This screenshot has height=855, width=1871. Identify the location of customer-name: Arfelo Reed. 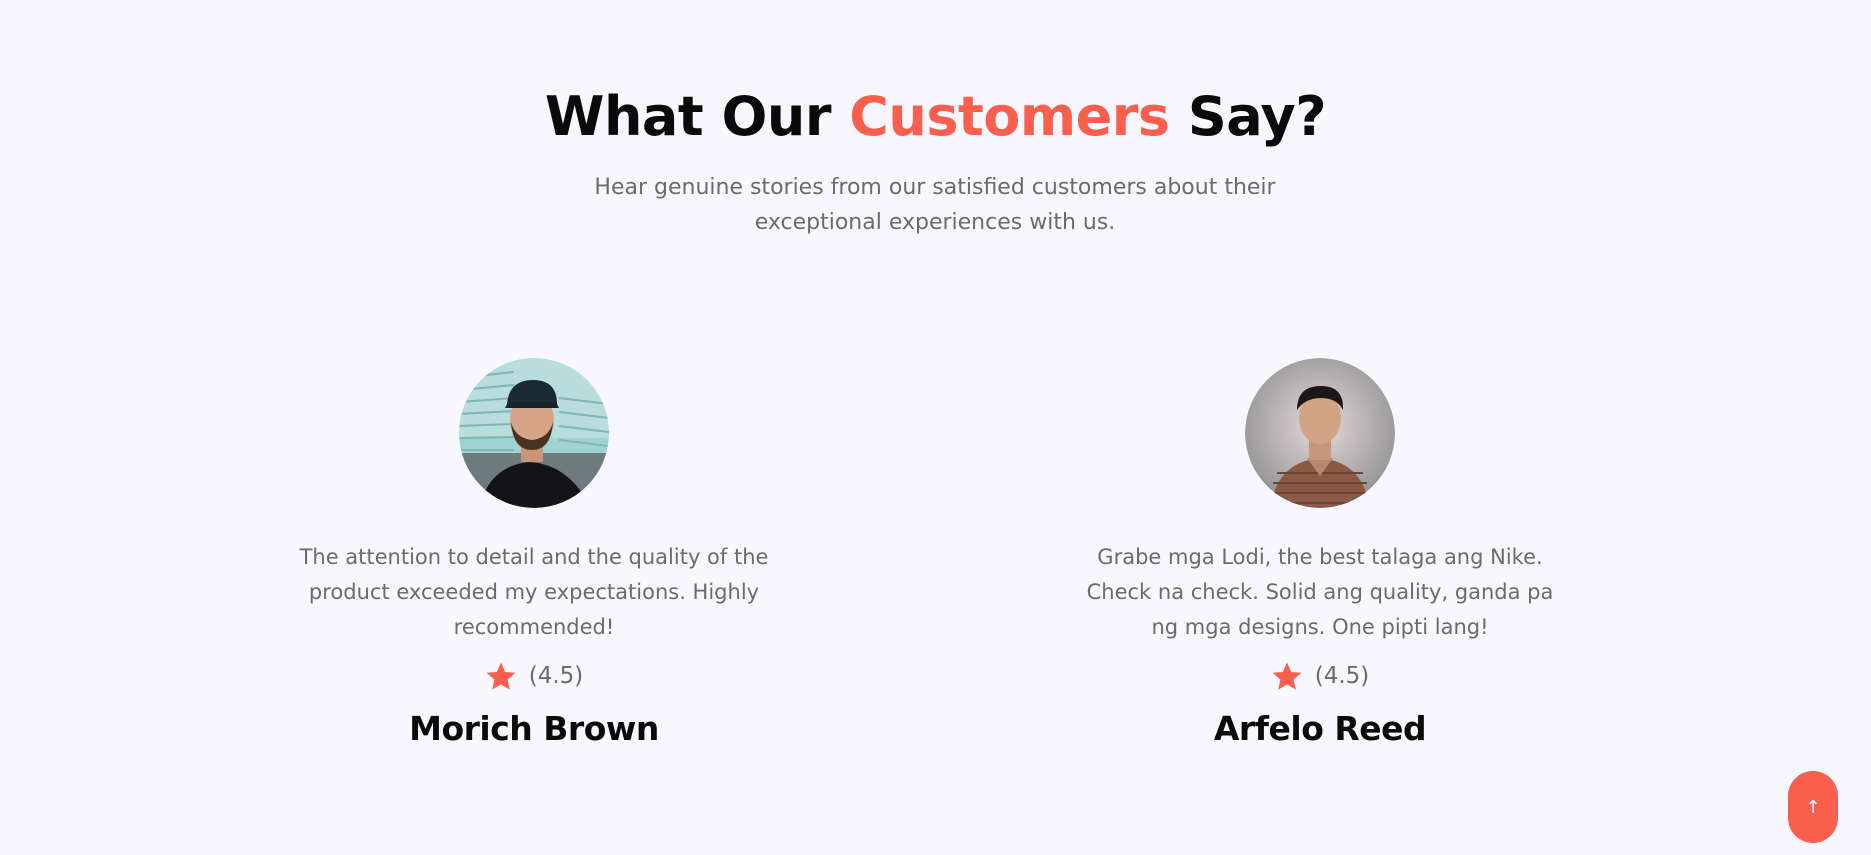
(1320, 728).